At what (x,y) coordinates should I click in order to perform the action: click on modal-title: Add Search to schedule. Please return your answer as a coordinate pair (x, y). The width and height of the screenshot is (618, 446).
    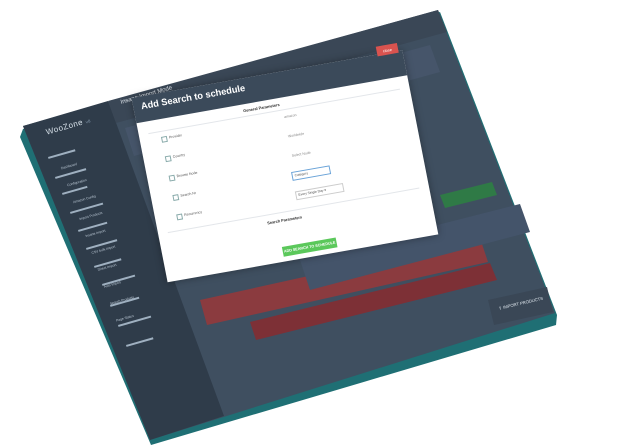
    Looking at the image, I should click on (193, 98).